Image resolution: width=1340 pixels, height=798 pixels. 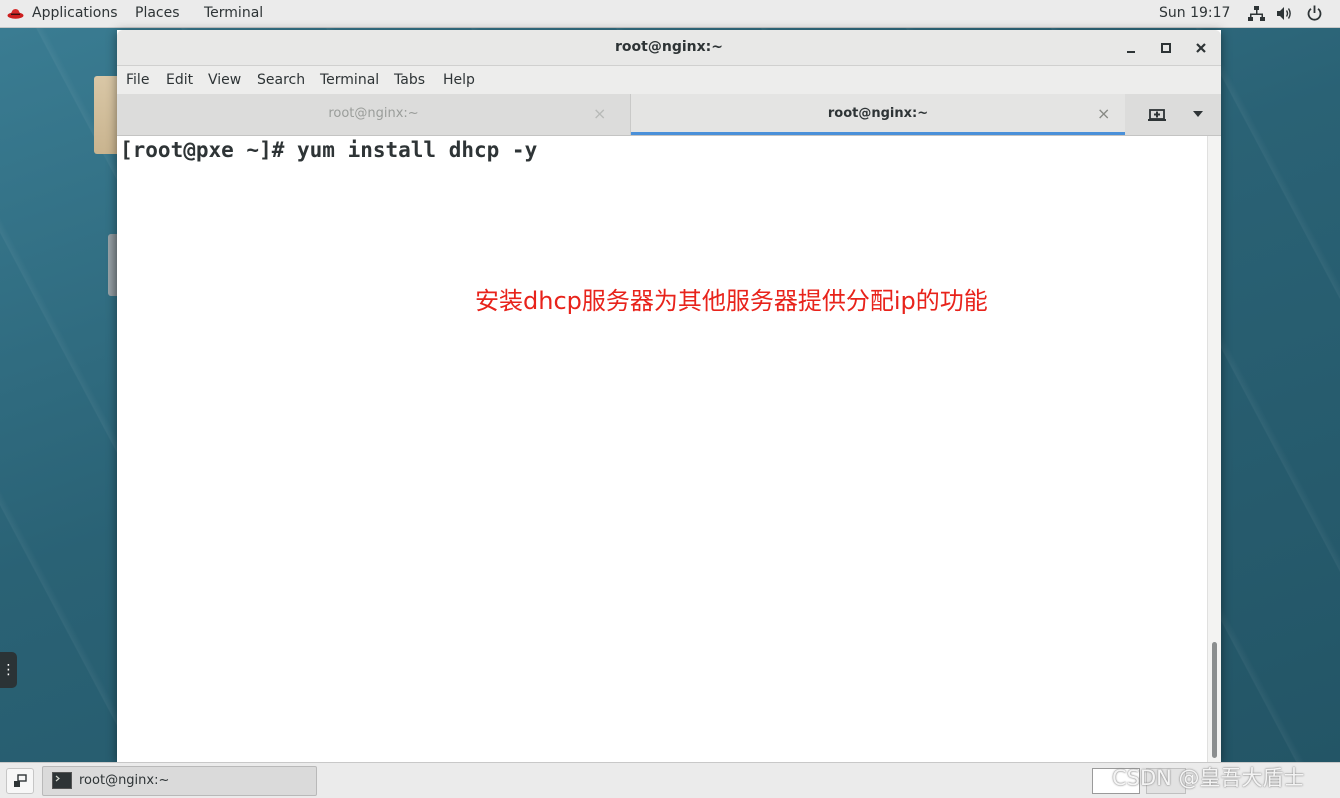 What do you see at coordinates (1103, 114) in the screenshot?
I see `tab-2-close-icon: ×` at bounding box center [1103, 114].